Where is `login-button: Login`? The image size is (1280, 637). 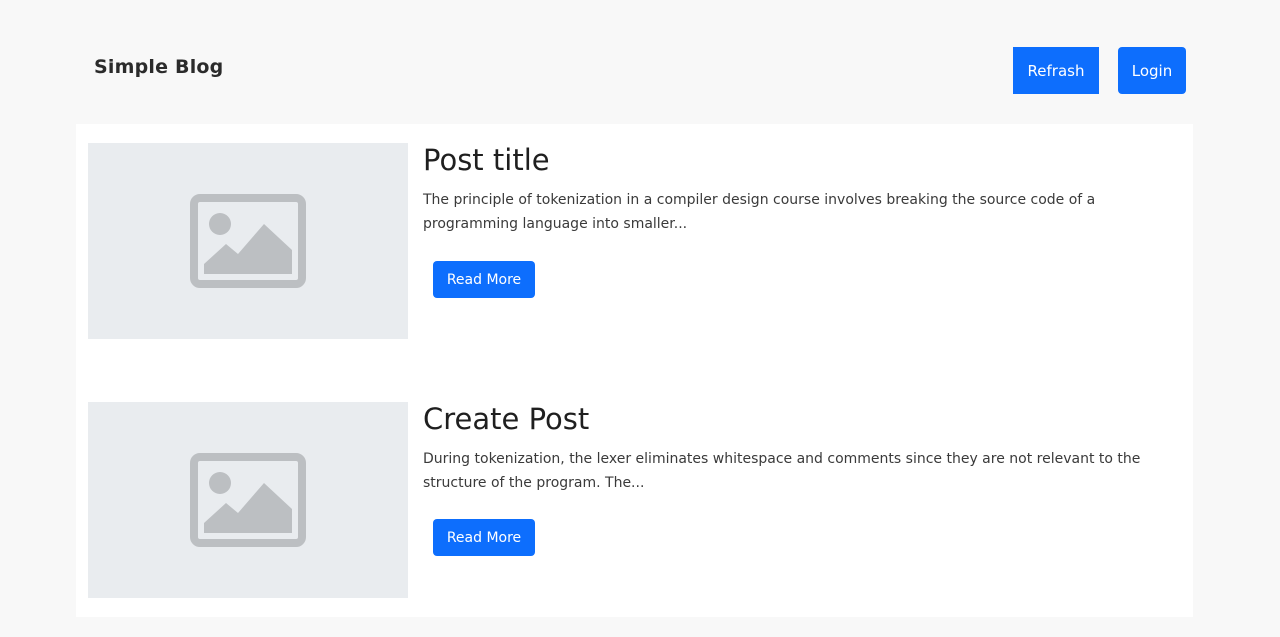 login-button: Login is located at coordinates (1152, 70).